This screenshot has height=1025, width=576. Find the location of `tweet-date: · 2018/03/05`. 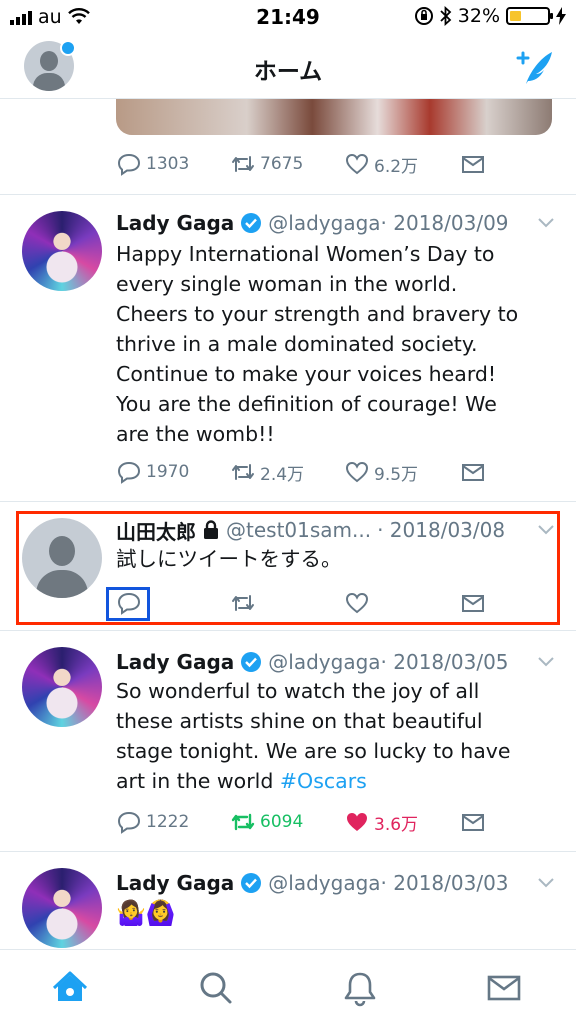

tweet-date: · 2018/03/05 is located at coordinates (444, 662).